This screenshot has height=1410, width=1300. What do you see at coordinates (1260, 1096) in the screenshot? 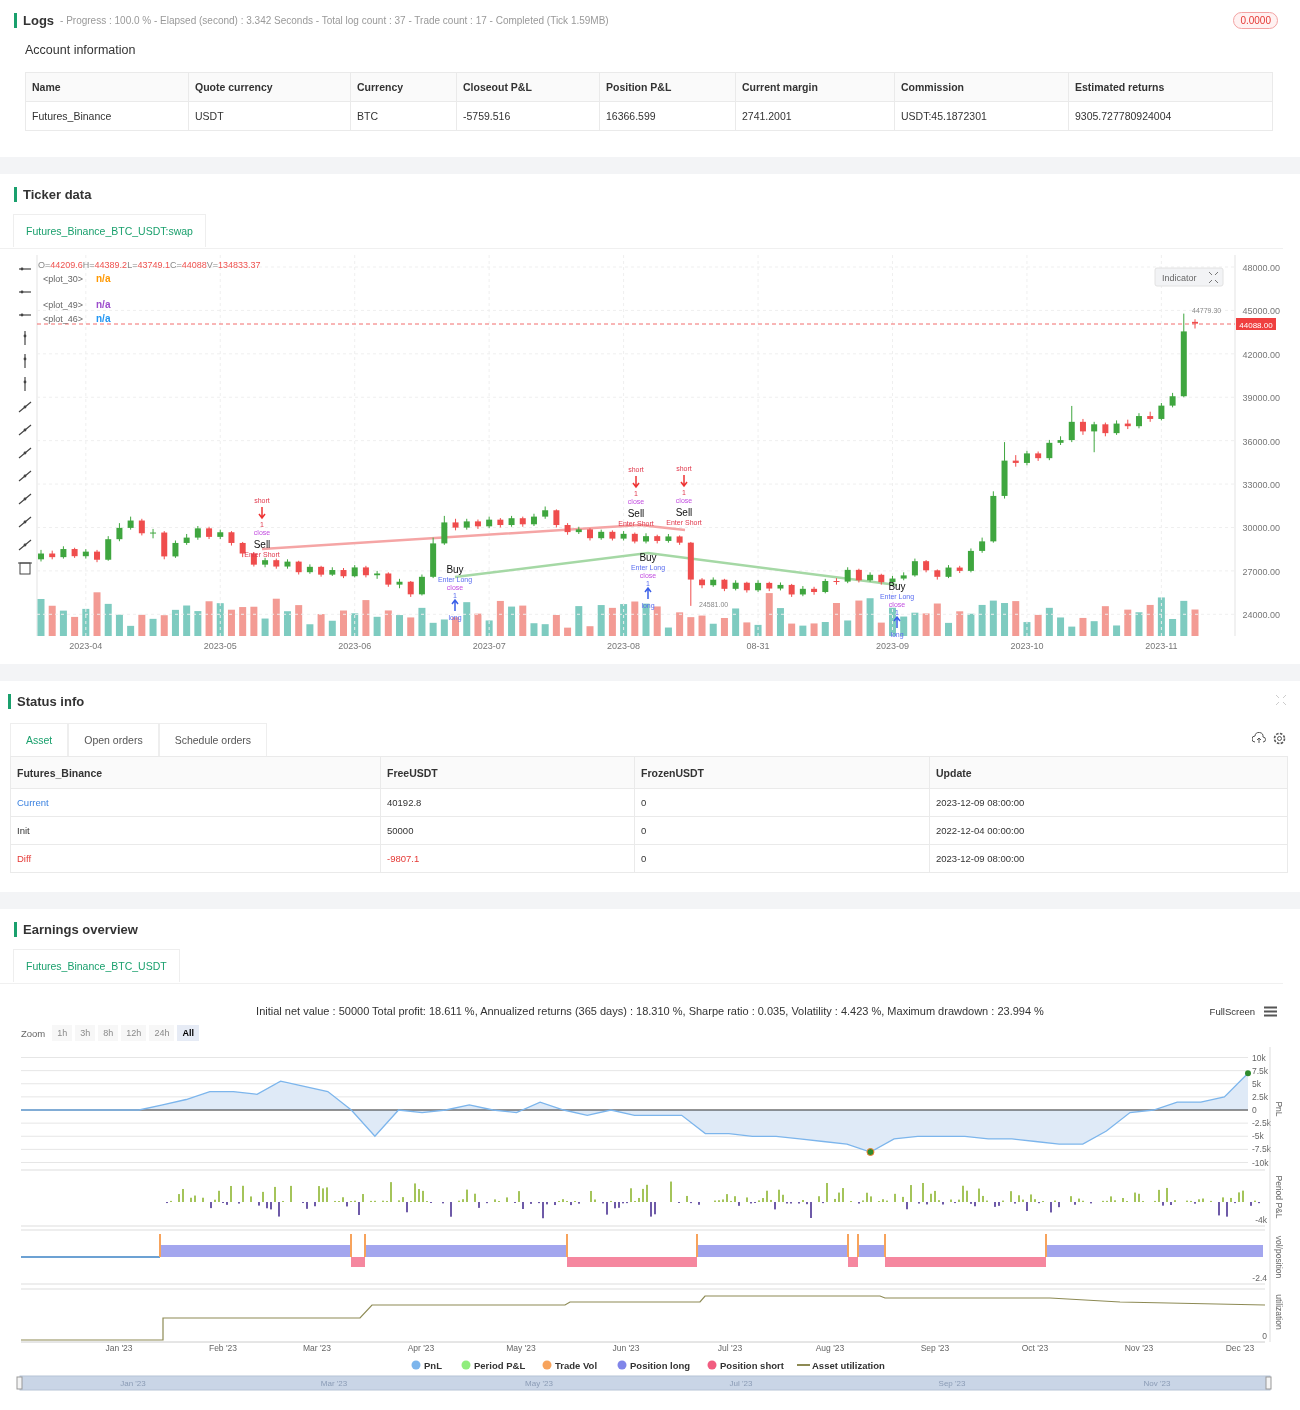
I see `y-axis-label: 2.5k` at bounding box center [1260, 1096].